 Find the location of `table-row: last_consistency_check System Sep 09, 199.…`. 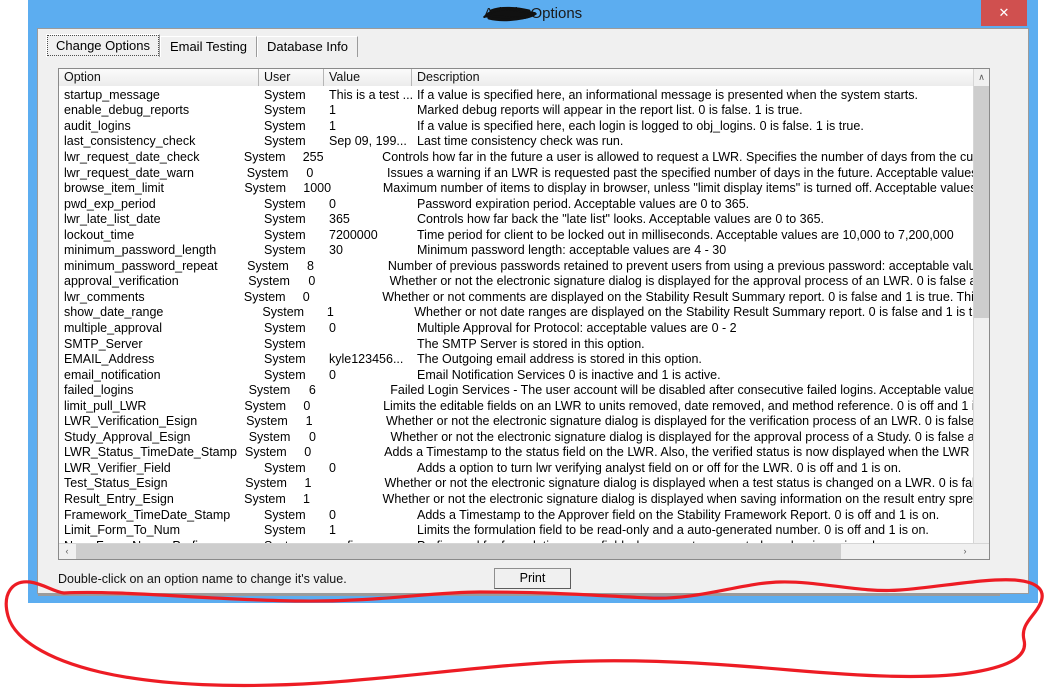

table-row: last_consistency_check System Sep 09, 199.… is located at coordinates (524, 142).